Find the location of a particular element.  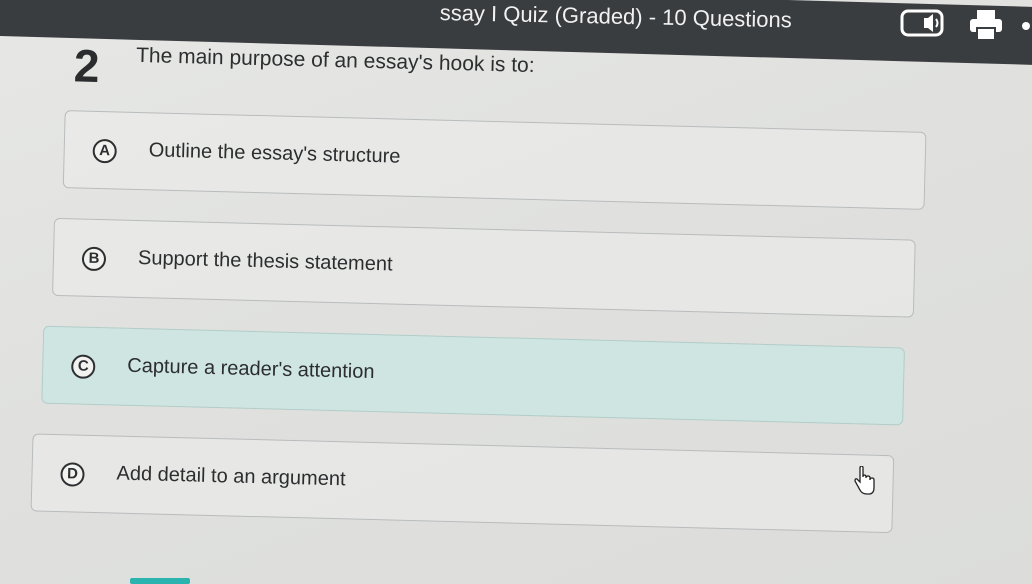

option-c: C Capture a reader's attention is located at coordinates (473, 375).